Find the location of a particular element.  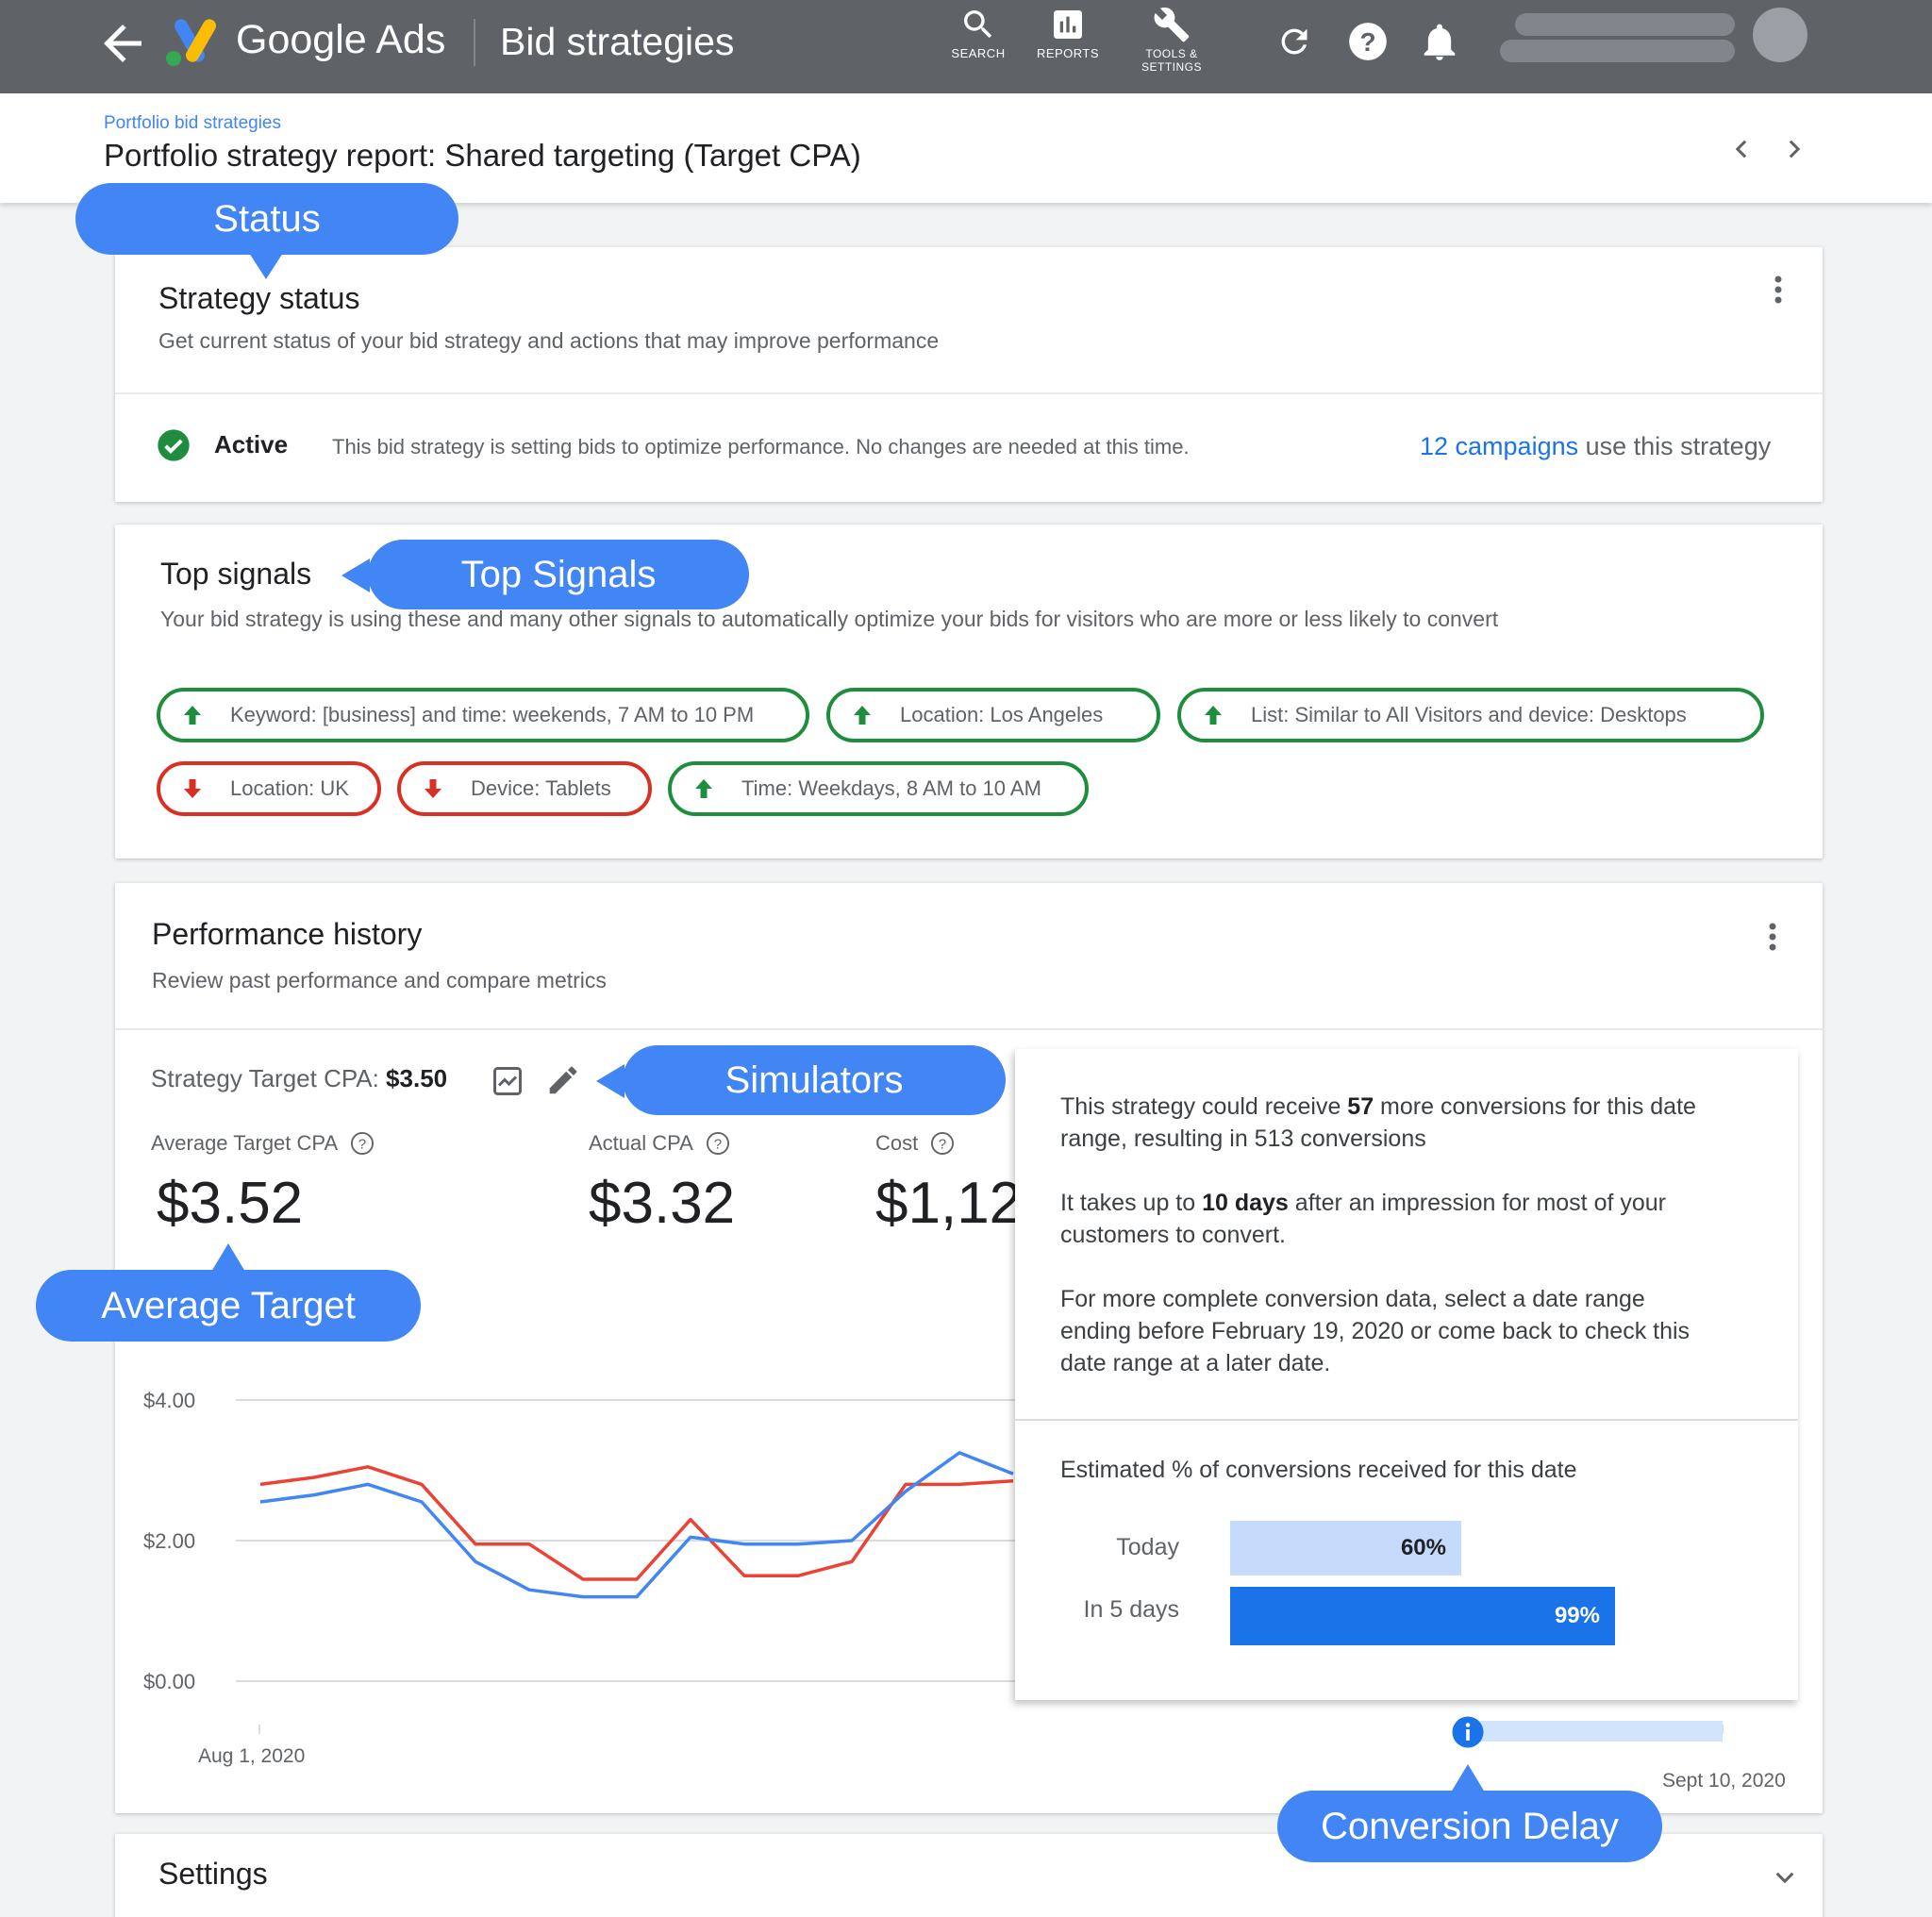

status-callout-pointer is located at coordinates (266, 266).